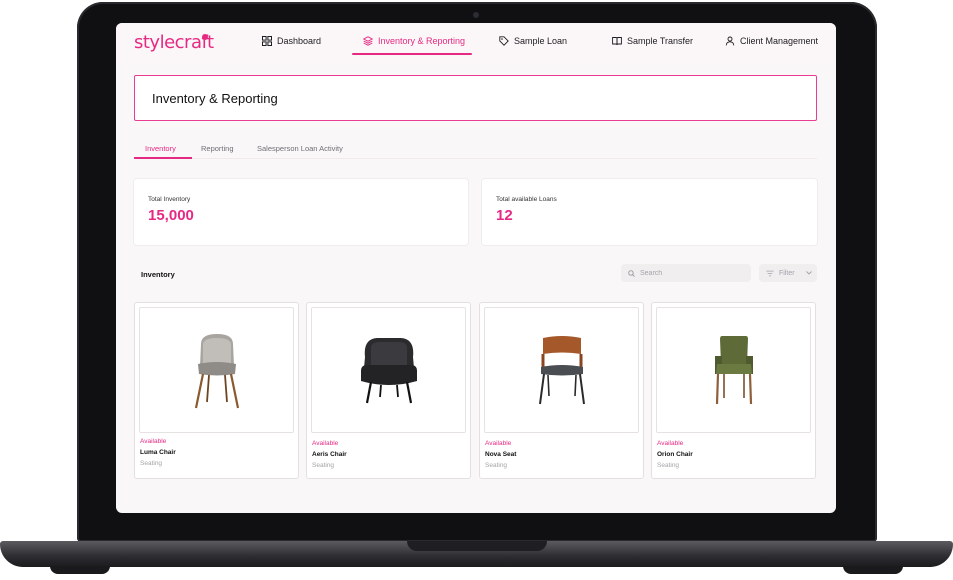  Describe the element at coordinates (301, 212) in the screenshot. I see `stat-card-total-inventory: Total Inventory 15,000` at that location.